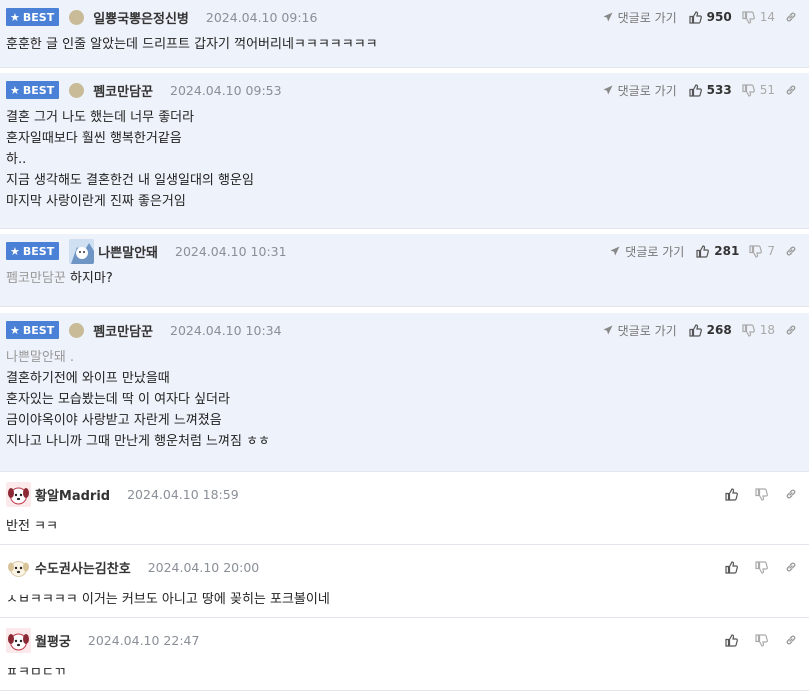 Image resolution: width=809 pixels, height=694 pixels. Describe the element at coordinates (404, 50) in the screenshot. I see `comment-body: 훈훈한 글 인줄 알았는데 드리프트 갑자기 꺽어버리네ㅋㅋㅋㅋㅋㅋㅋ` at that location.